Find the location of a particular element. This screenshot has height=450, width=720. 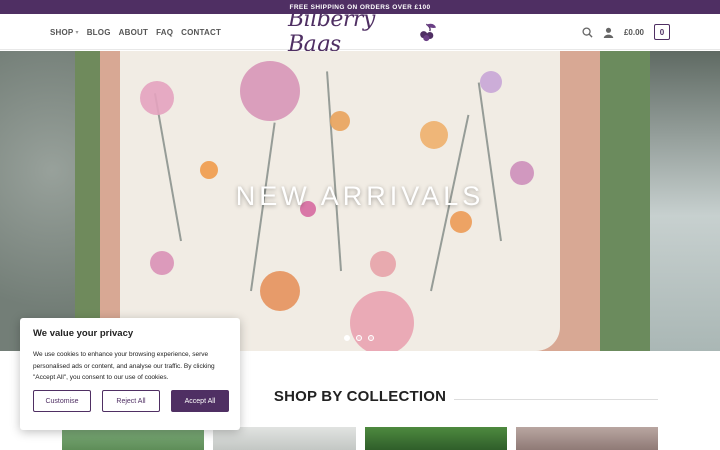

cart-amount: £0.00 is located at coordinates (634, 32).